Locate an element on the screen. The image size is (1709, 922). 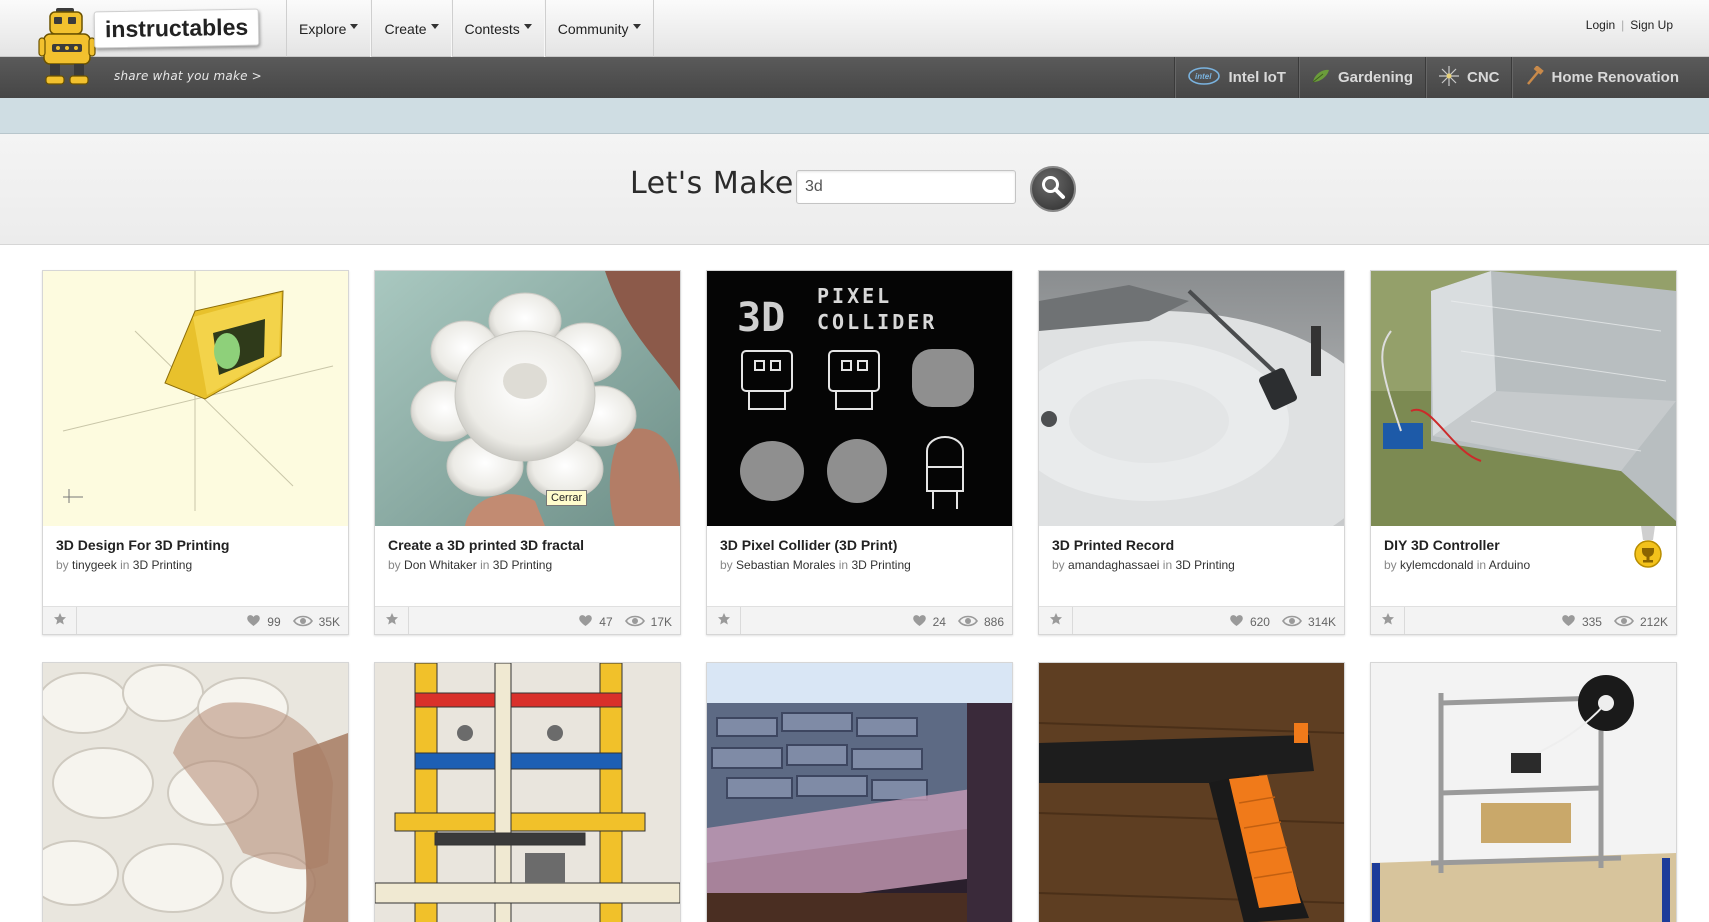
featured-medal-icon is located at coordinates (1648, 550).